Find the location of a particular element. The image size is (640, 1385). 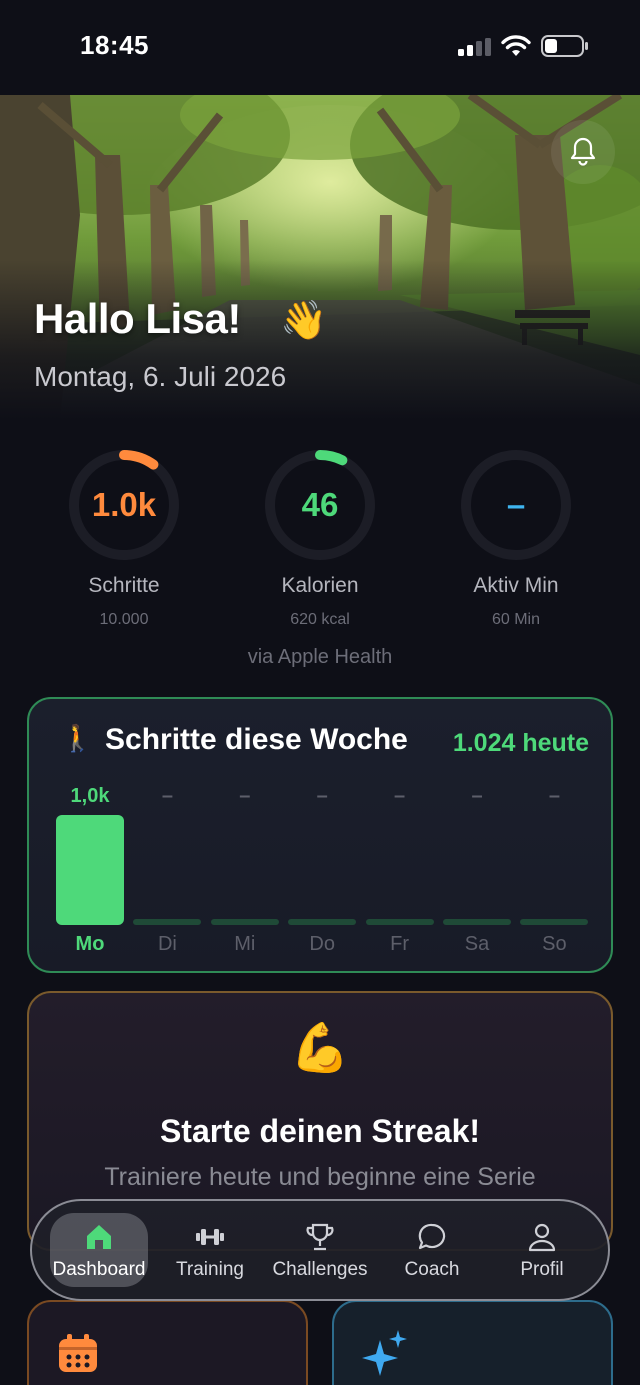

tab-coach: Coach is located at coordinates (432, 1250).